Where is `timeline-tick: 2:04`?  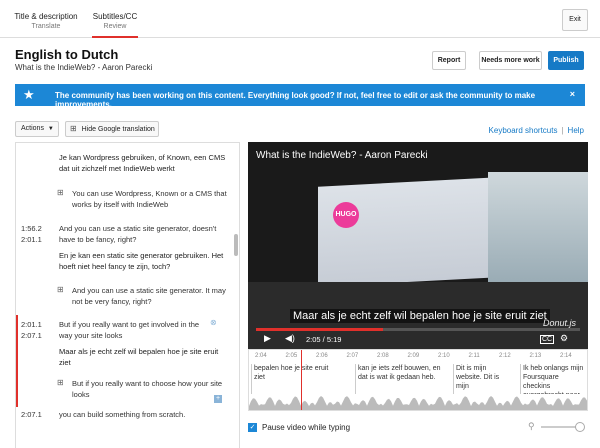
timeline-tick: 2:04 is located at coordinates (261, 356).